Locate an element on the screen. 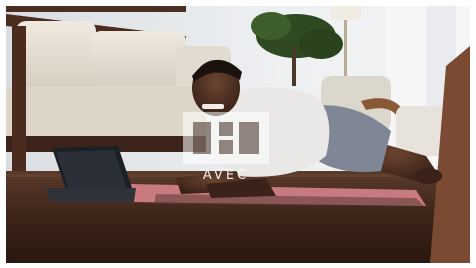 The height and width of the screenshot is (268, 476). watermark-logo: AVEC is located at coordinates (226, 150).